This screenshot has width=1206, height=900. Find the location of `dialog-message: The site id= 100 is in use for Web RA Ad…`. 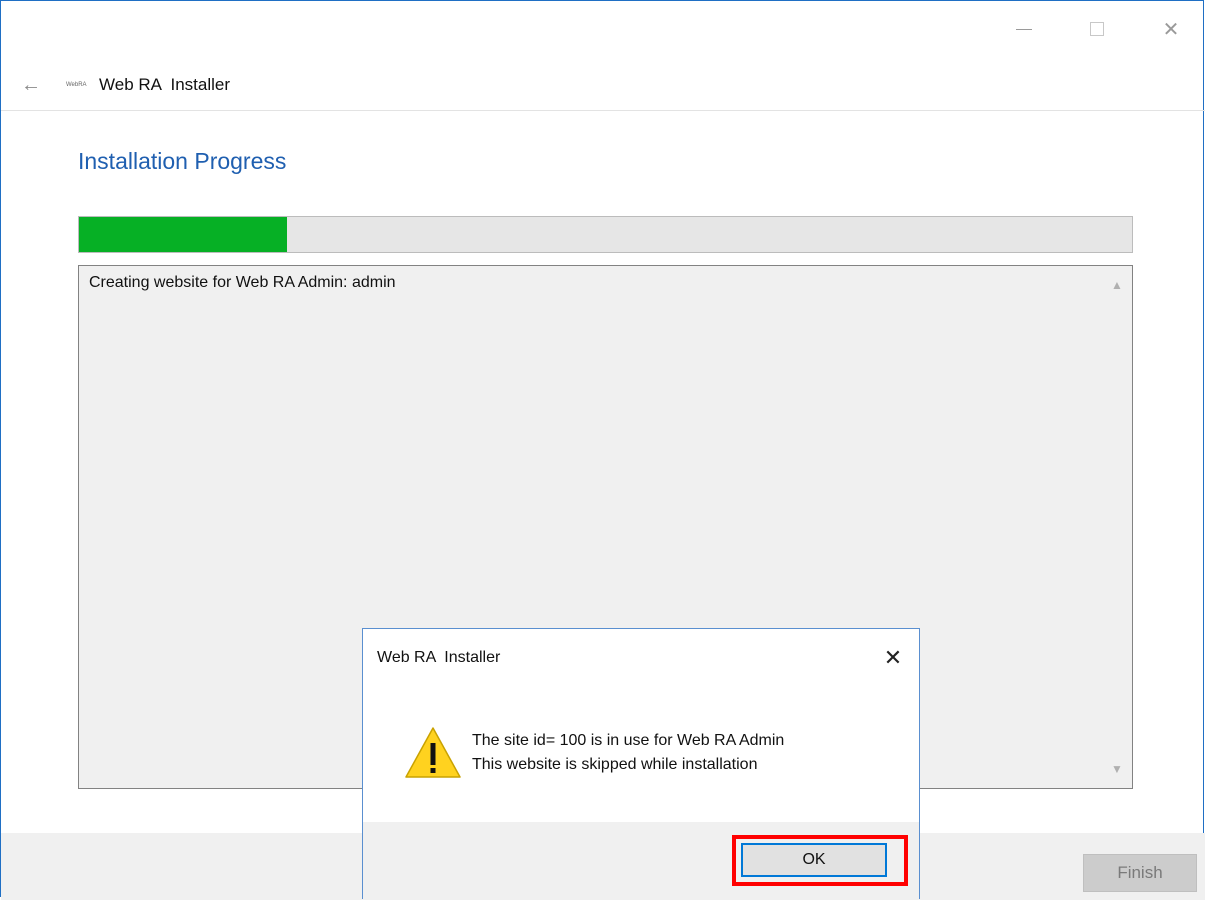

dialog-message: The site id= 100 is in use for Web RA Ad… is located at coordinates (628, 753).